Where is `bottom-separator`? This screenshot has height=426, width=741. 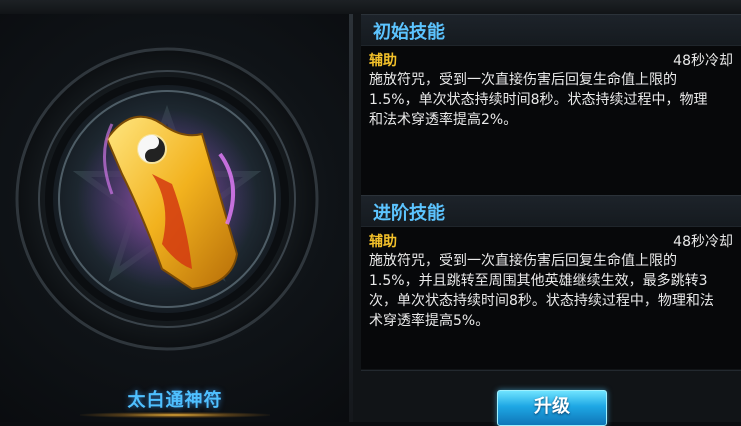
bottom-separator is located at coordinates (551, 370).